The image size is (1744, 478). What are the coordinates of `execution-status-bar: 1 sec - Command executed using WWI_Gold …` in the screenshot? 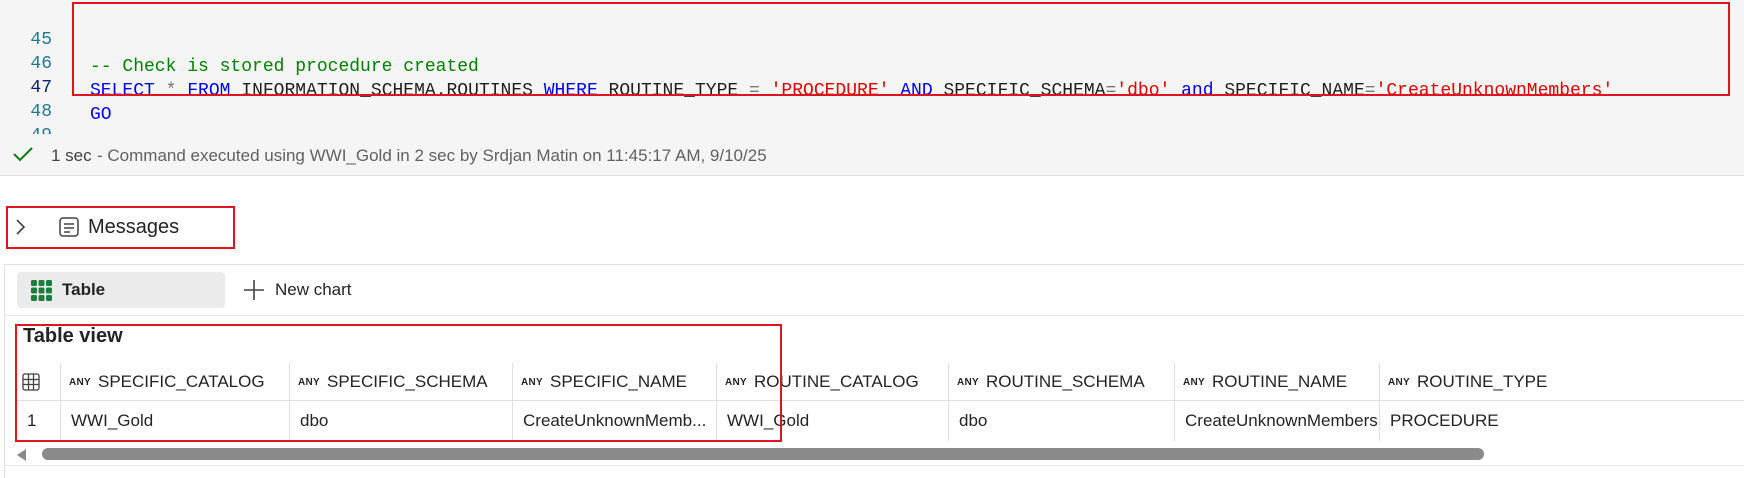 It's located at (872, 155).